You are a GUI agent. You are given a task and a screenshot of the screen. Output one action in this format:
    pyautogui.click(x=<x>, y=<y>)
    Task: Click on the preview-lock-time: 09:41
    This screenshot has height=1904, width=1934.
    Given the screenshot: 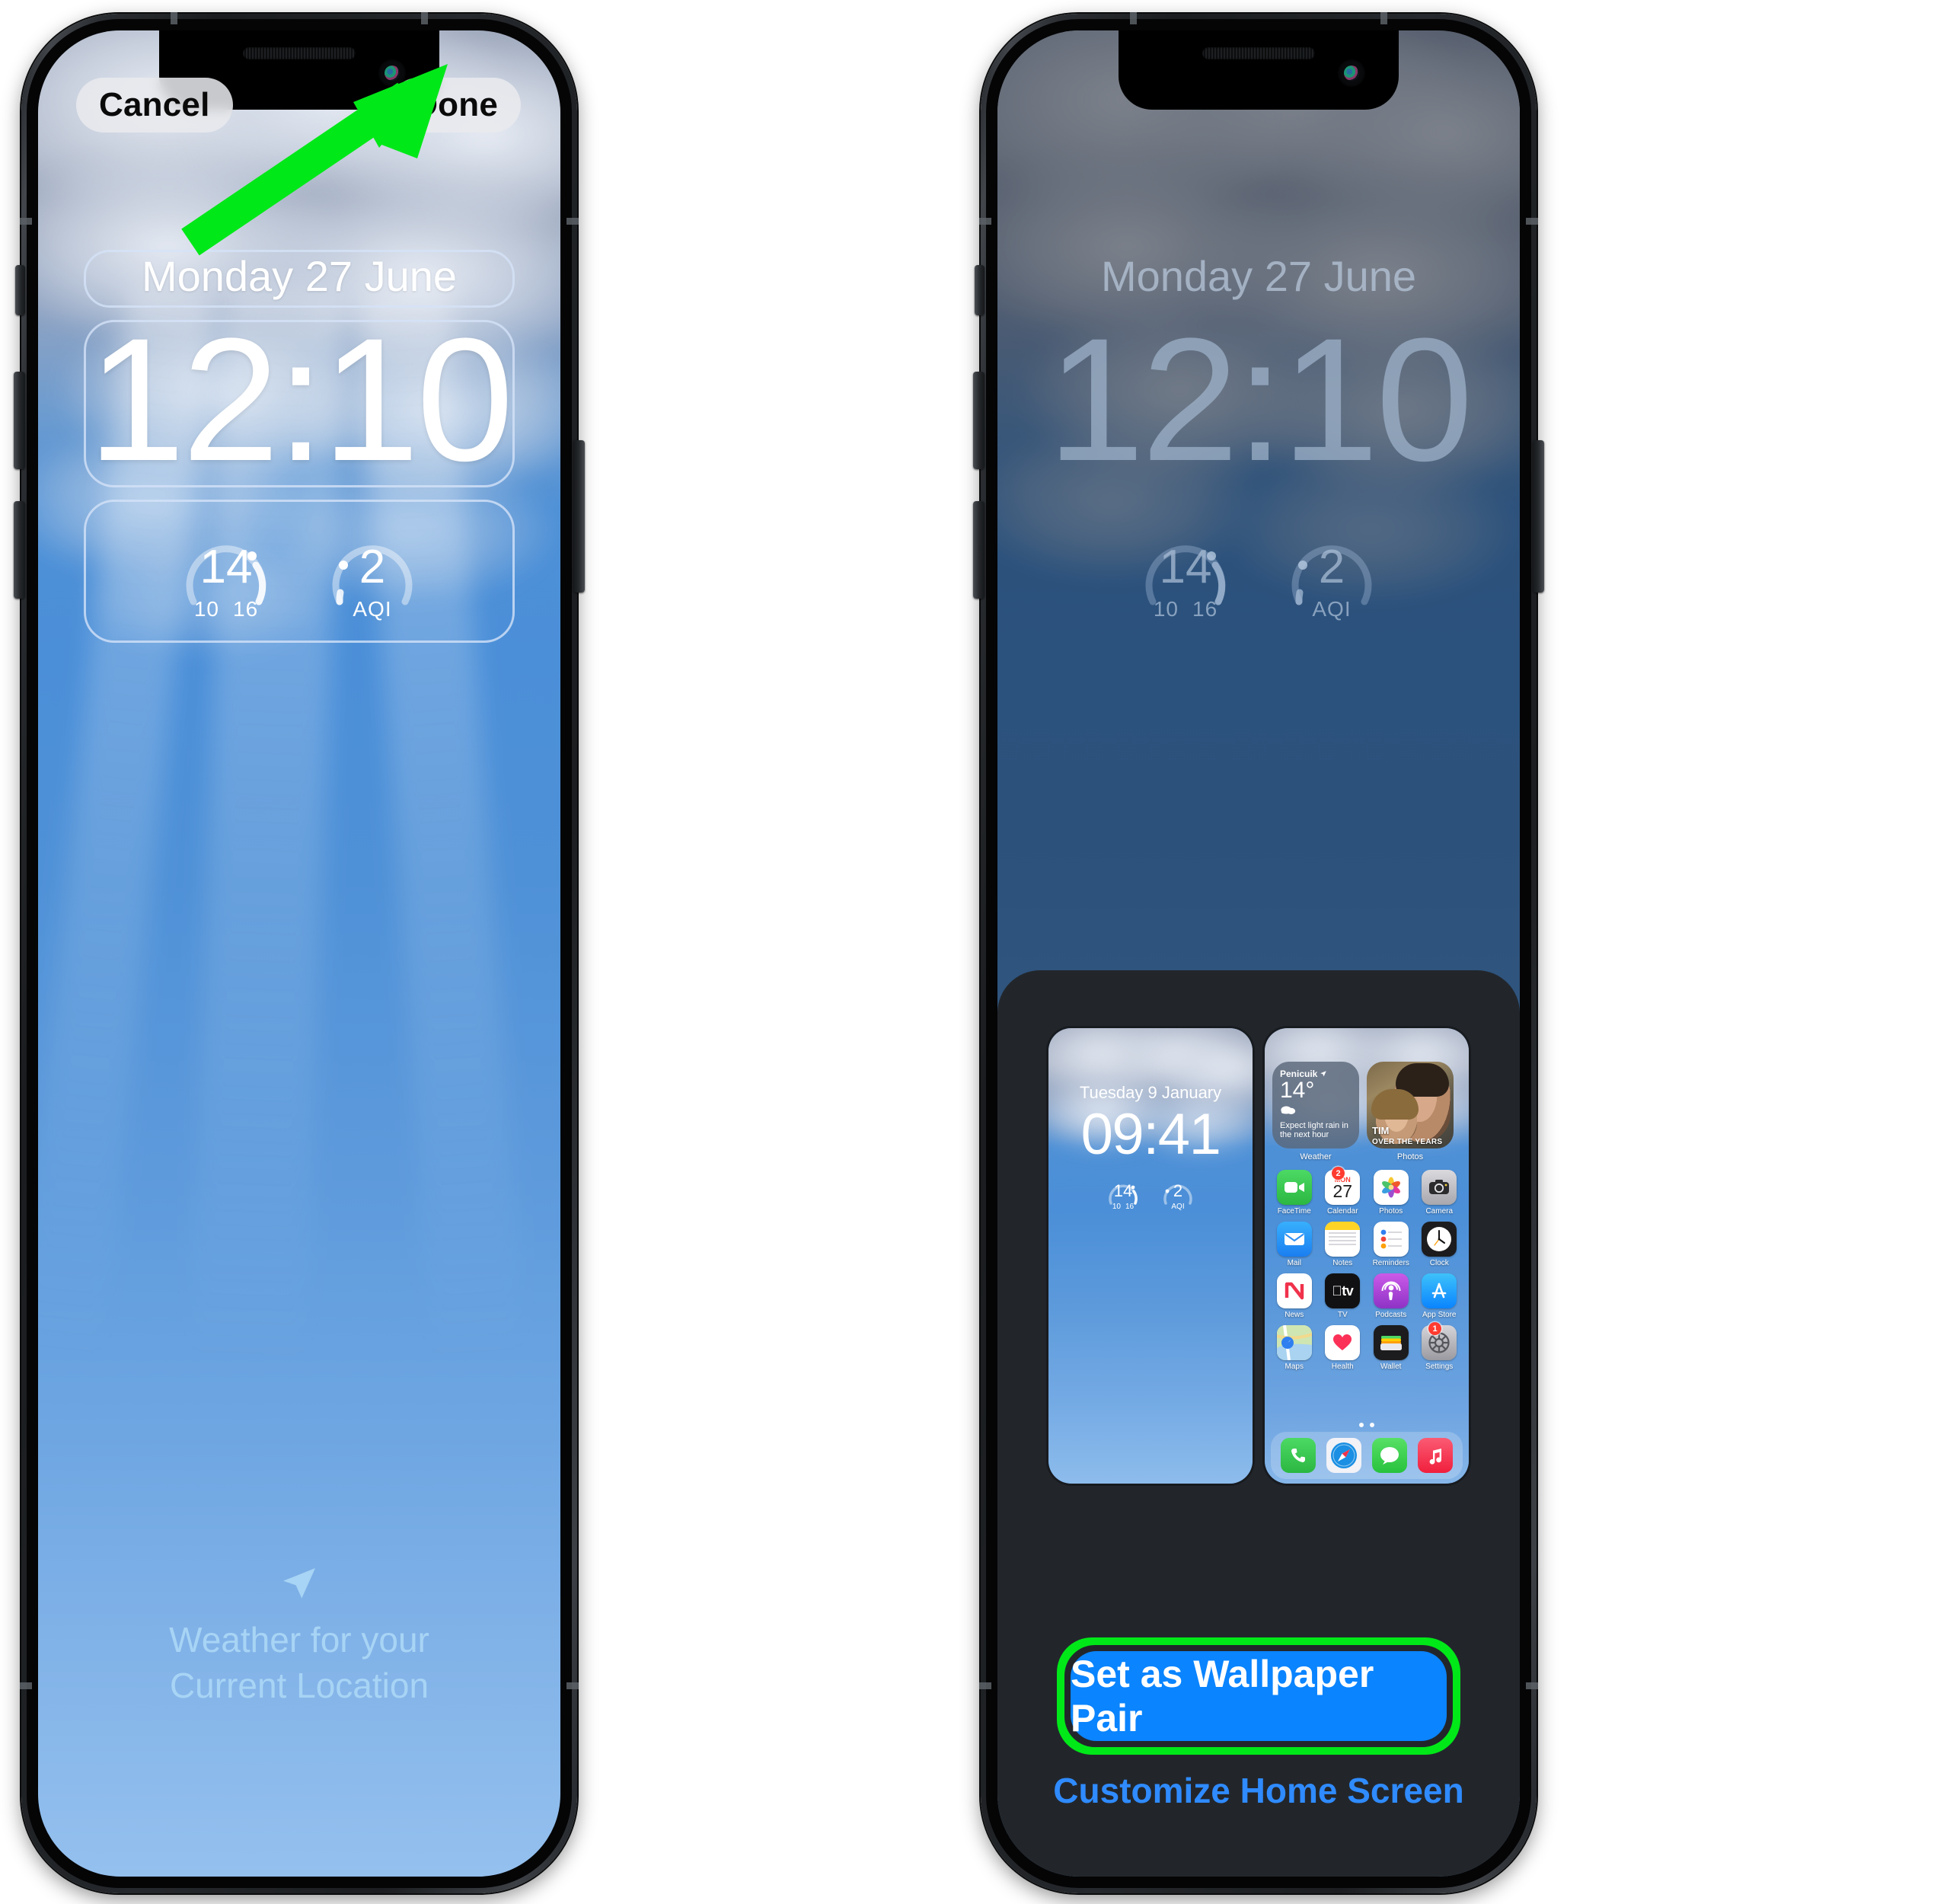 What is the action you would take?
    pyautogui.click(x=1150, y=1135)
    